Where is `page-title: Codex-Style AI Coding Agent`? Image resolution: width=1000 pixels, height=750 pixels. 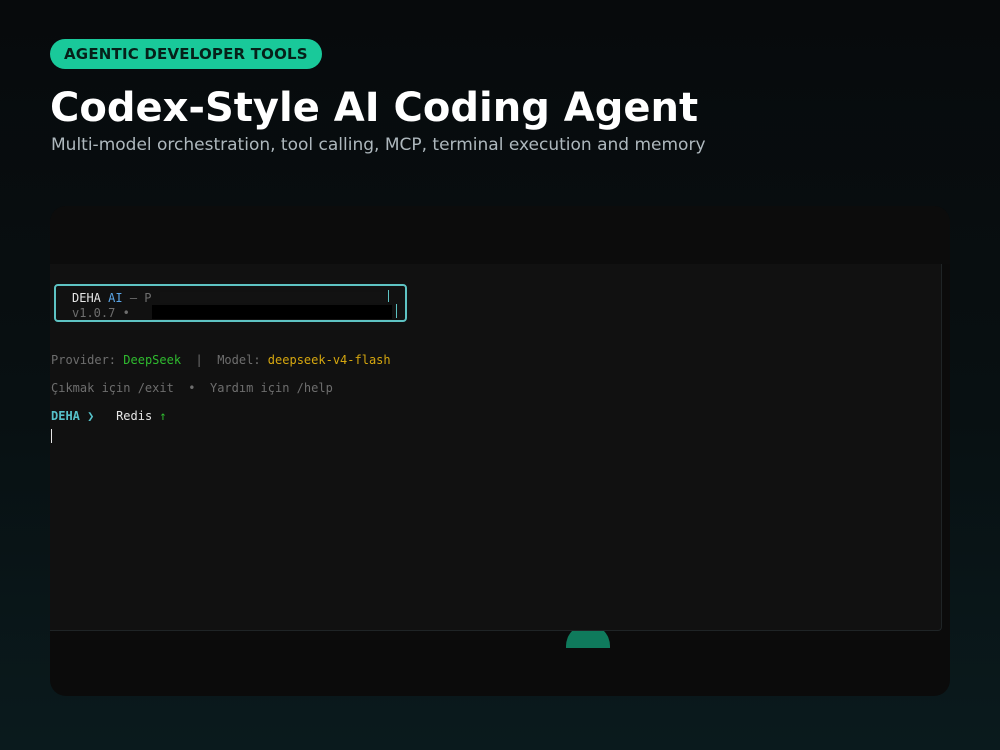
page-title: Codex-Style AI Coding Agent is located at coordinates (374, 108).